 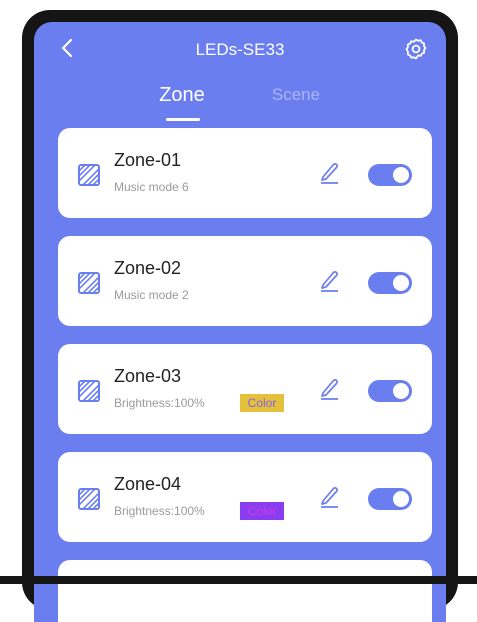 I want to click on zone-name: Zone-01, so click(x=148, y=160).